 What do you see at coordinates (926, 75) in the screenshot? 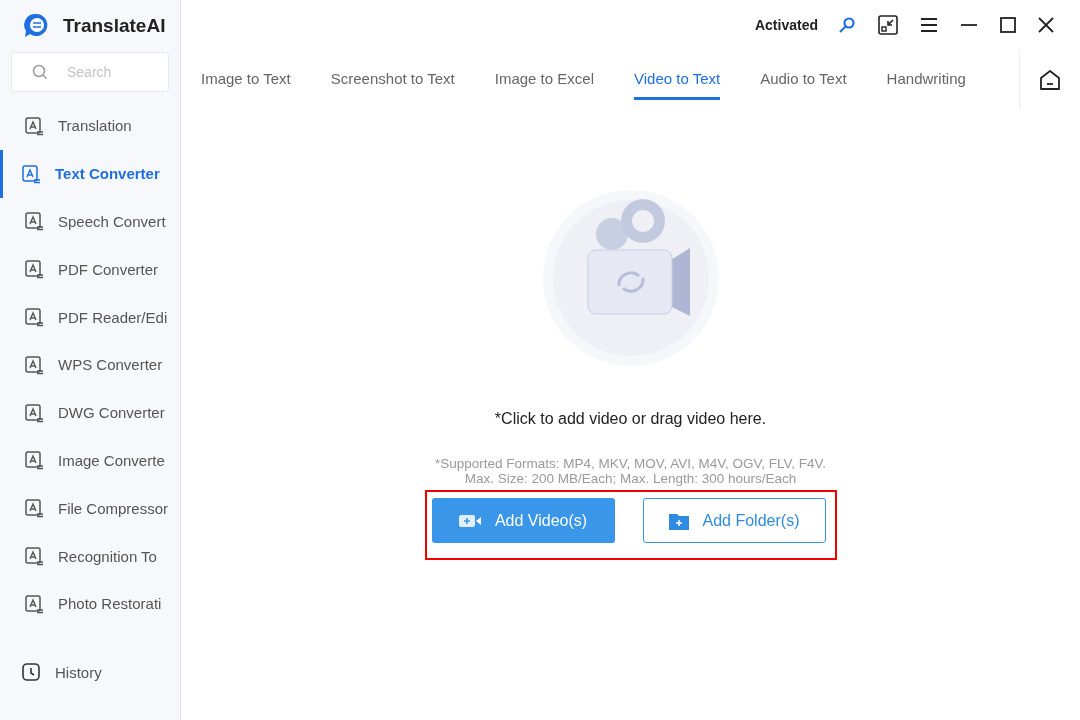
I see `tab: Handwriting` at bounding box center [926, 75].